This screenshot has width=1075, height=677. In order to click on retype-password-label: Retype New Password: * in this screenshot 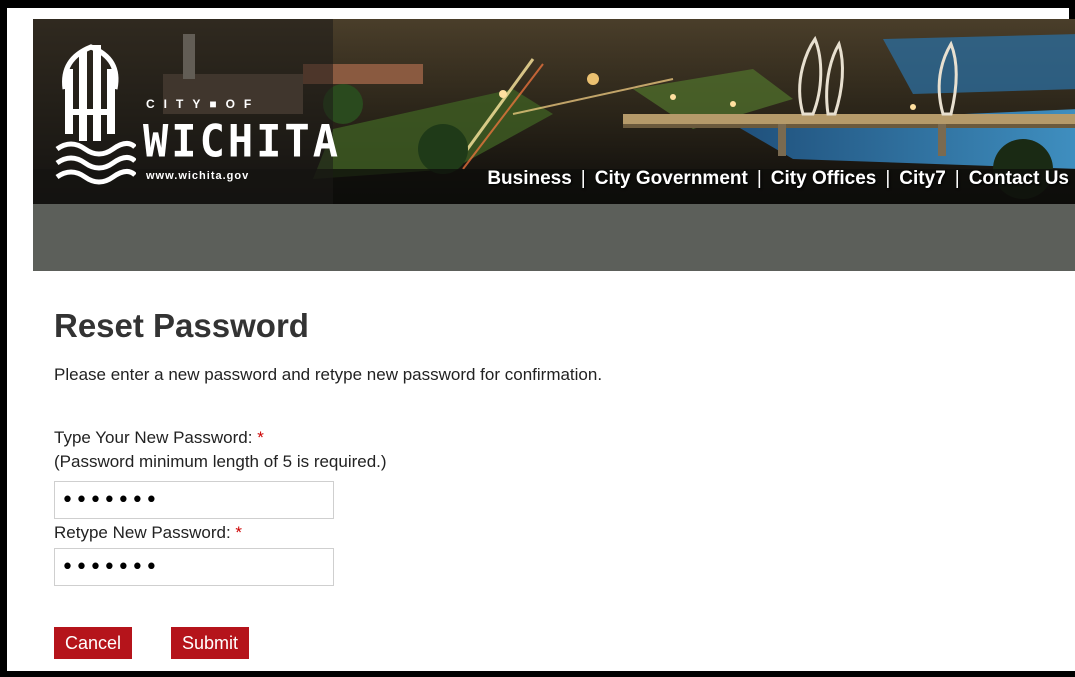, I will do `click(148, 533)`.